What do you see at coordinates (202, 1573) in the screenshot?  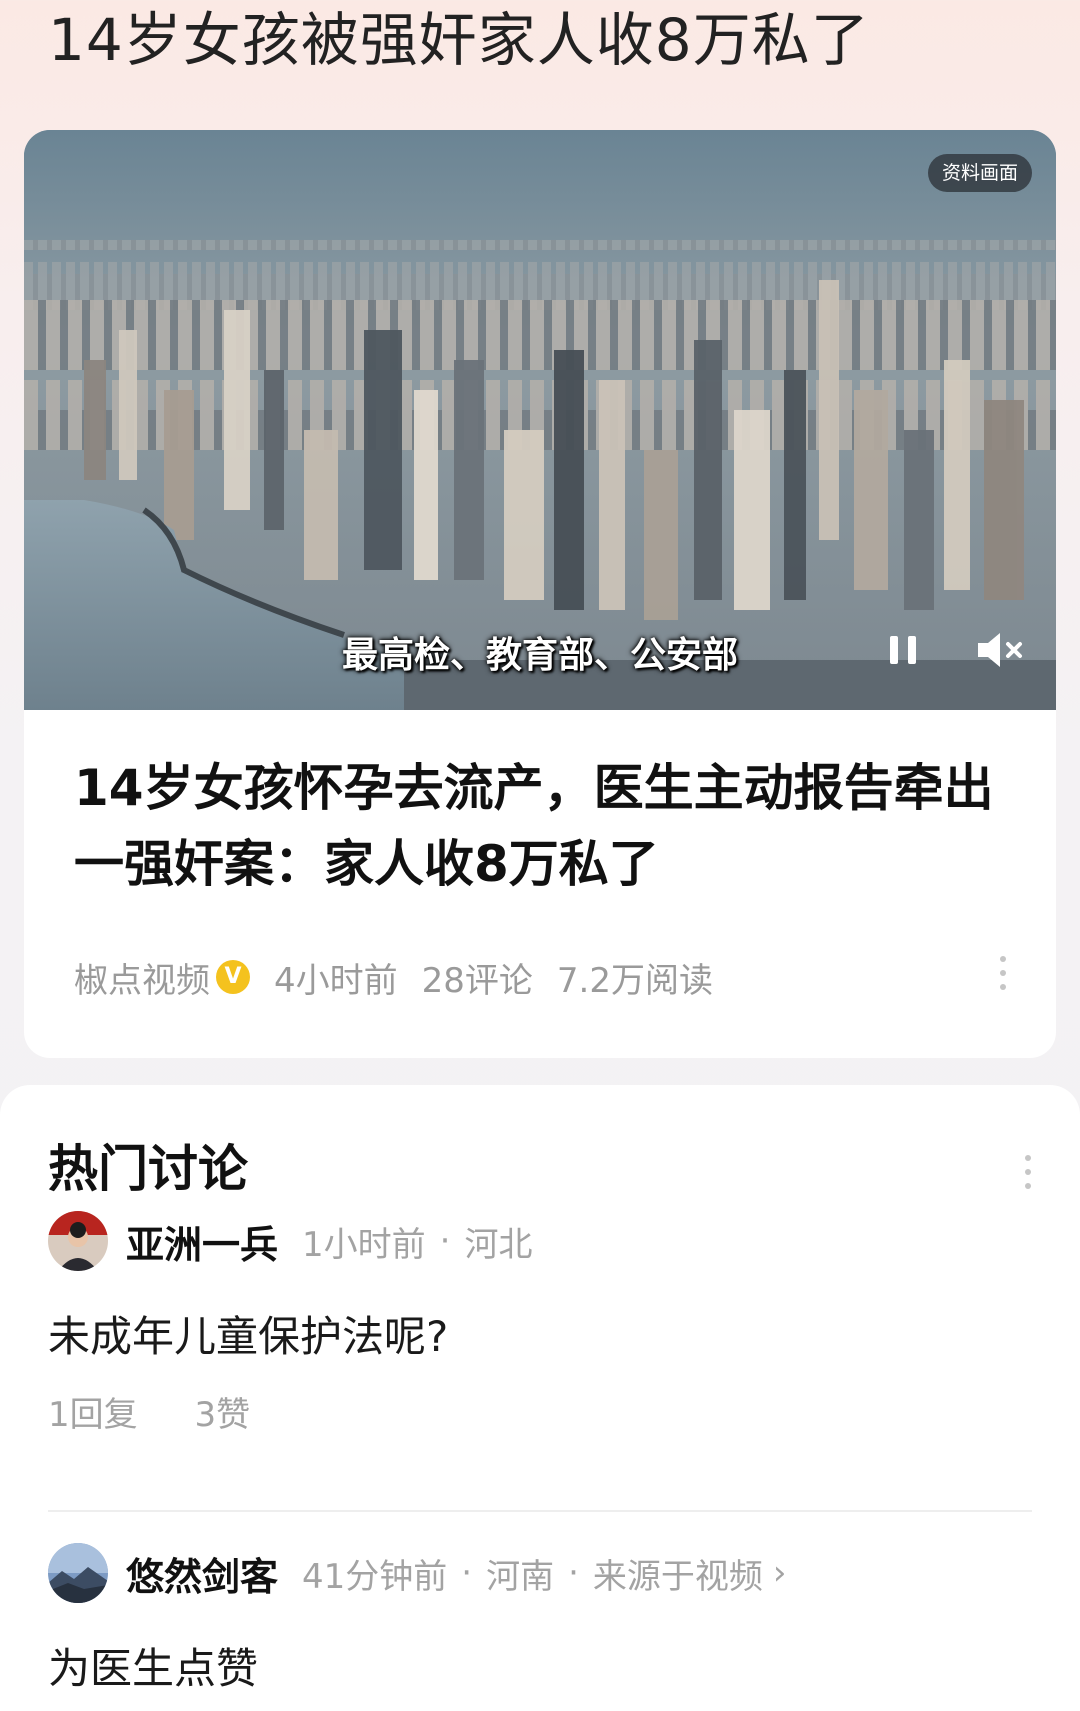 I see `comment-author: 悠然剑客` at bounding box center [202, 1573].